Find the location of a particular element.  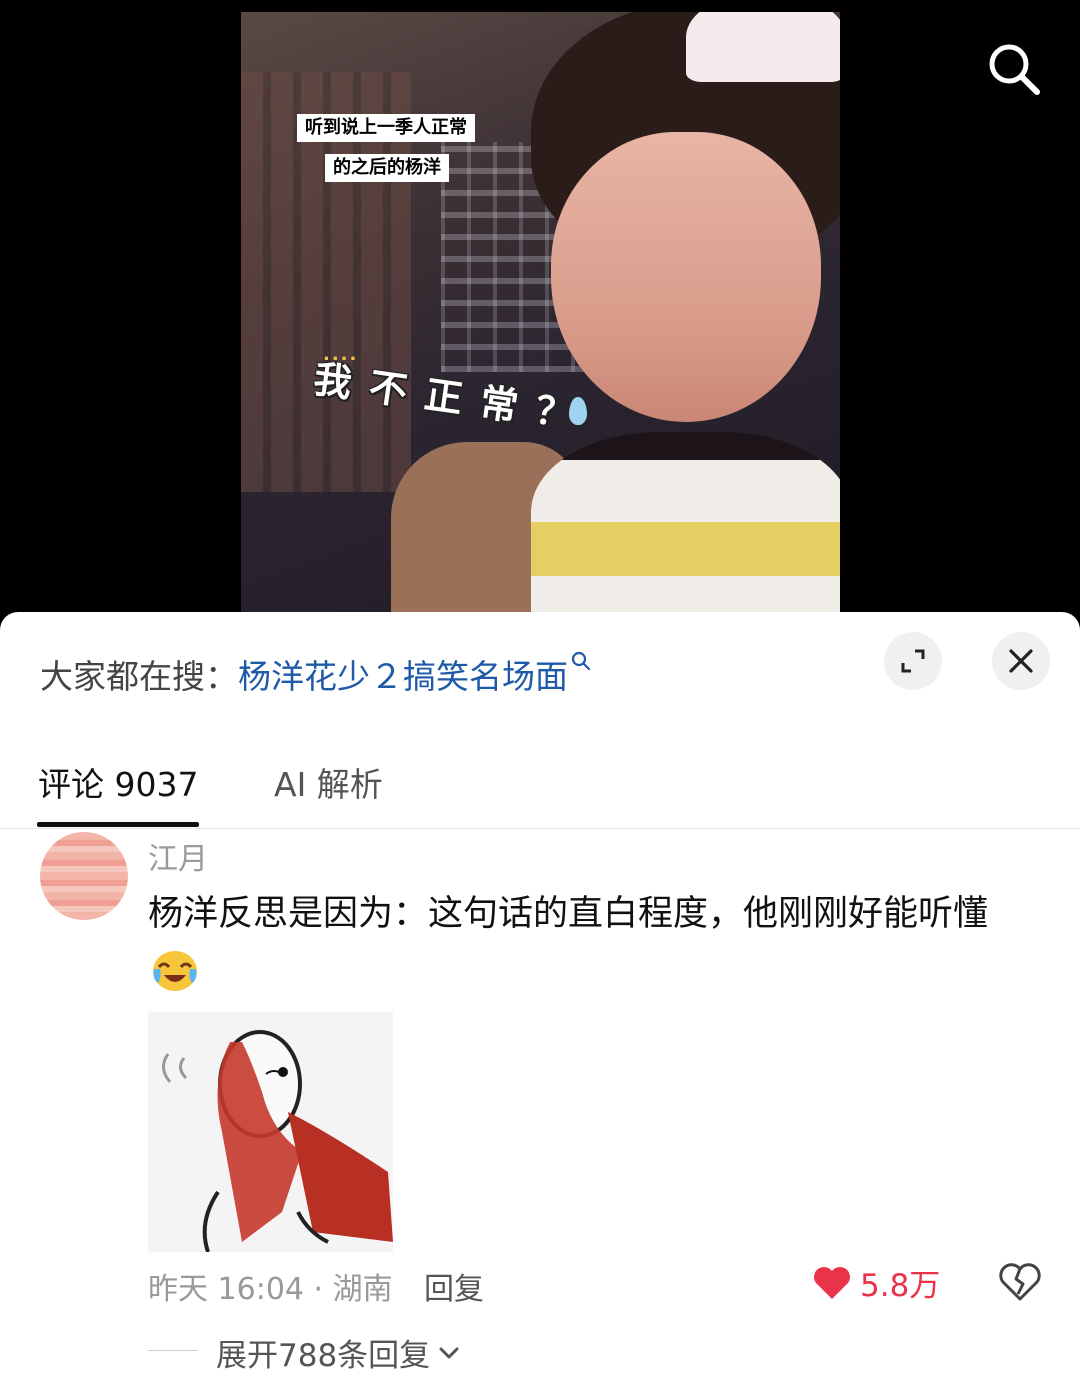

video-face is located at coordinates (686, 277).